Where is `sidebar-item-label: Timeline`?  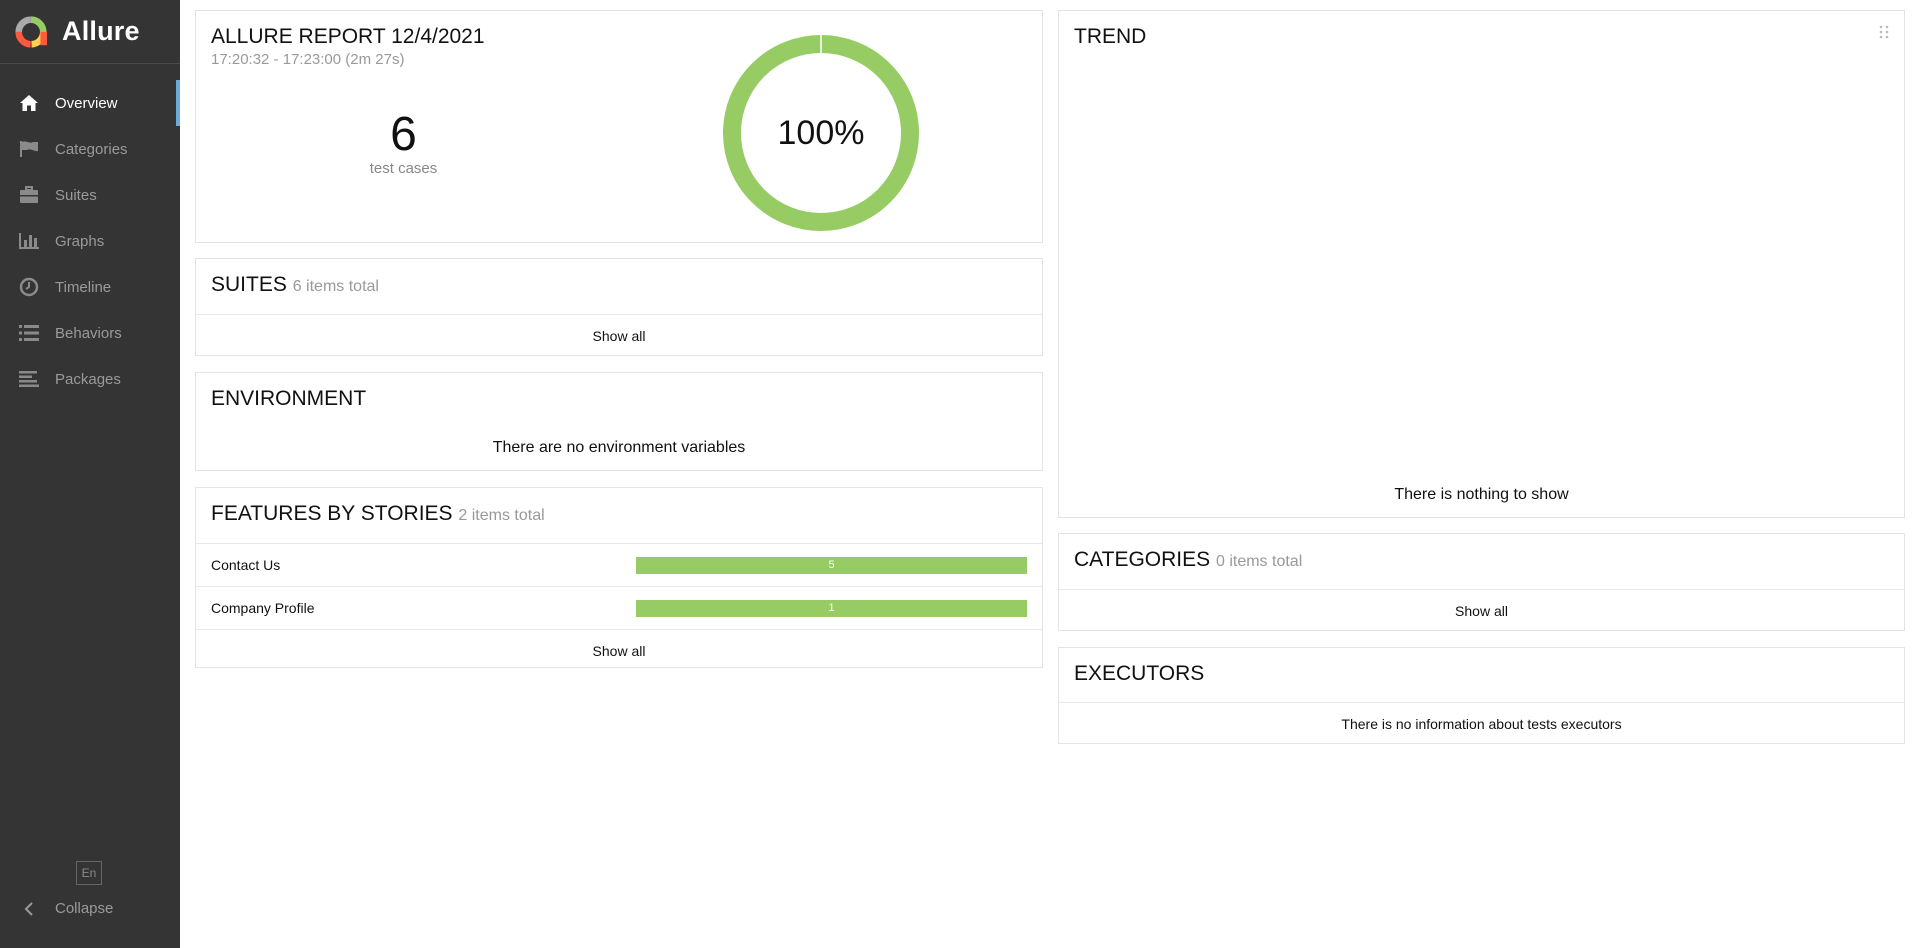 sidebar-item-label: Timeline is located at coordinates (83, 287).